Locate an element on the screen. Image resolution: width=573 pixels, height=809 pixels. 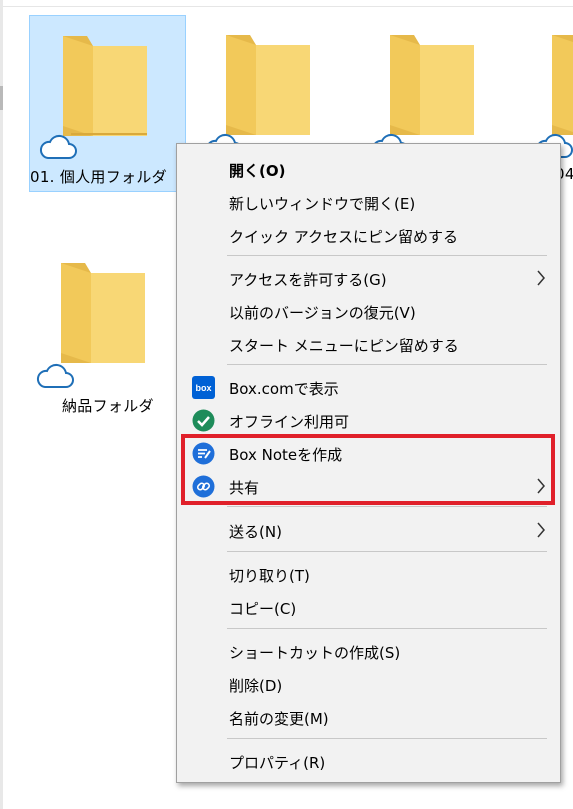
folder-label: 01. 個人用フォルダ is located at coordinates (98, 177).